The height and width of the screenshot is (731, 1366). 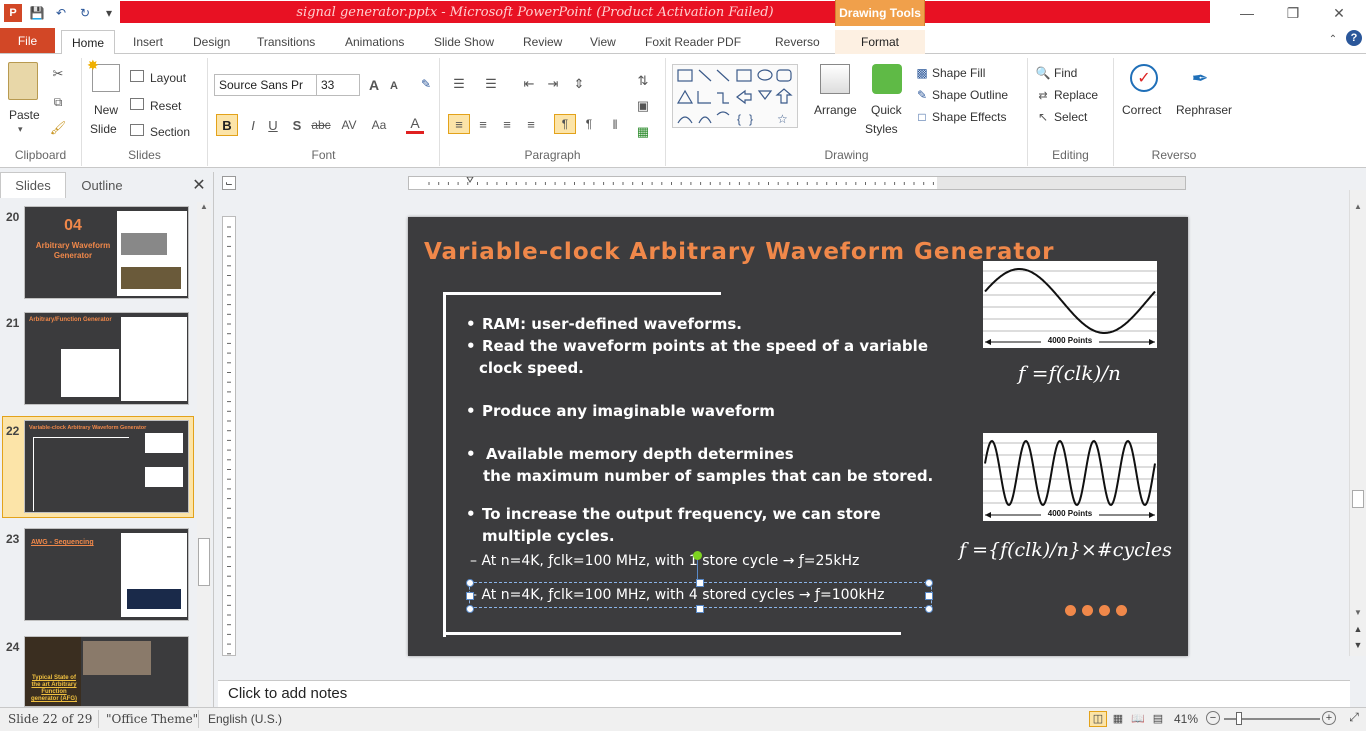 I want to click on font-color-icon: A, so click(x=415, y=124).